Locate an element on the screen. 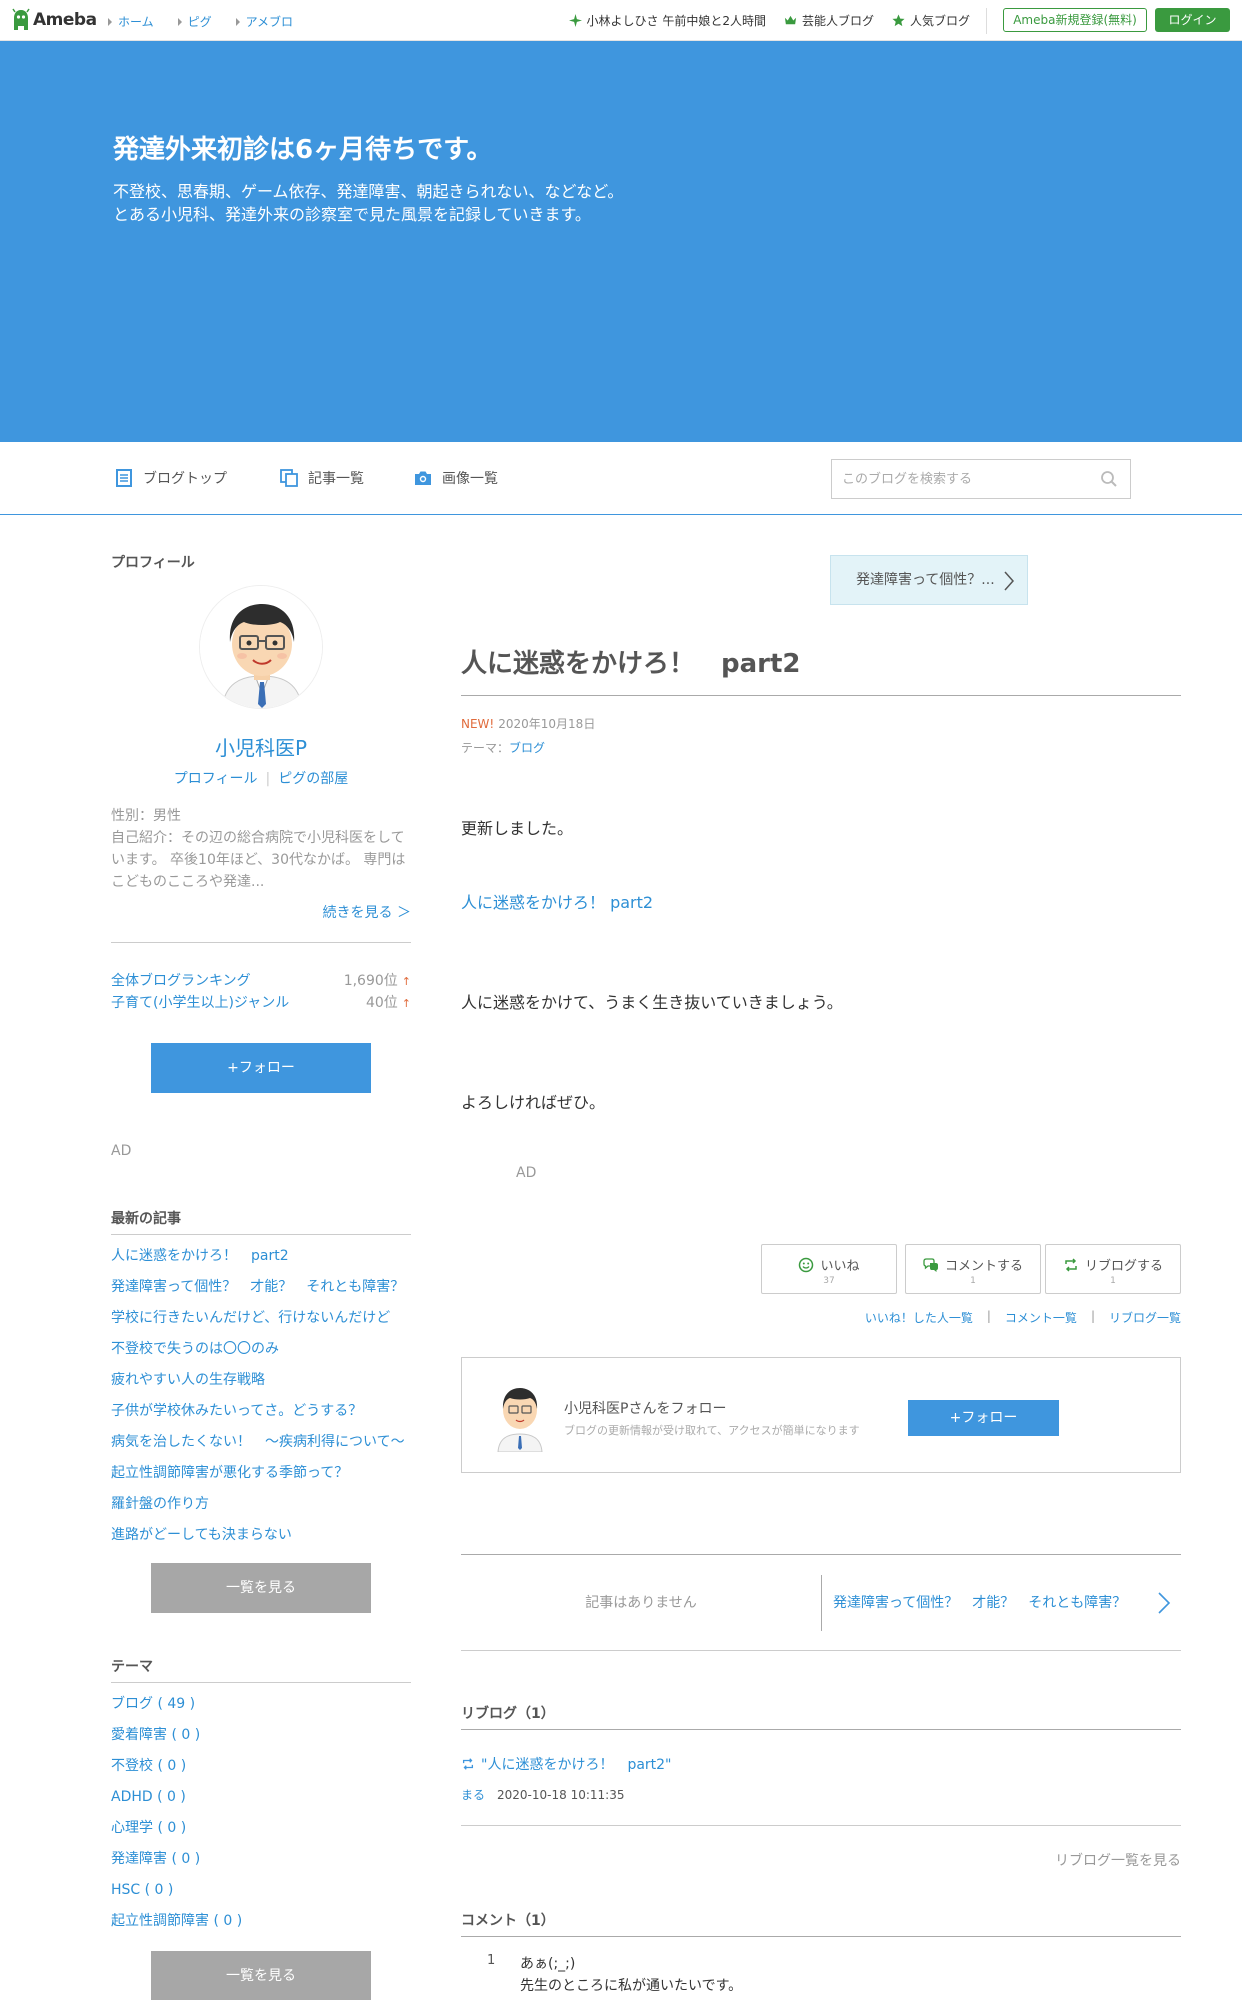  reblog-list-link: リブログ一覧 is located at coordinates (1145, 1317).